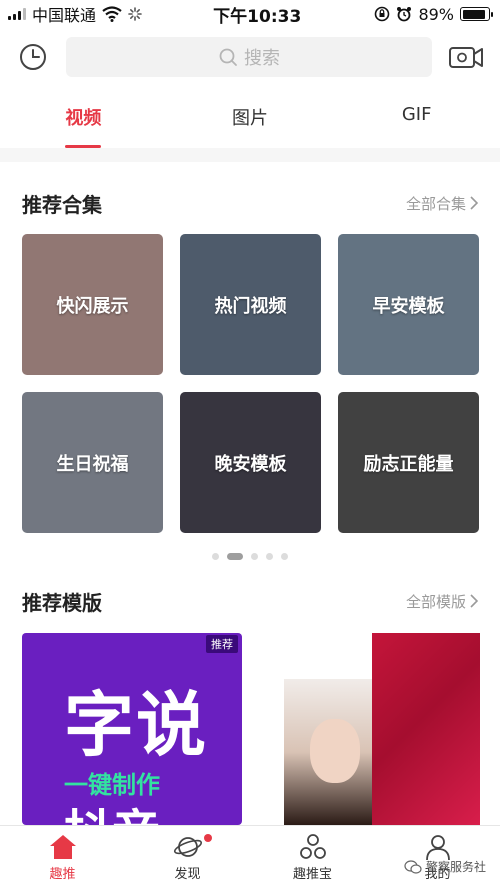  I want to click on media-type-tabs: 视频 图片 GIF, so click(250, 120).